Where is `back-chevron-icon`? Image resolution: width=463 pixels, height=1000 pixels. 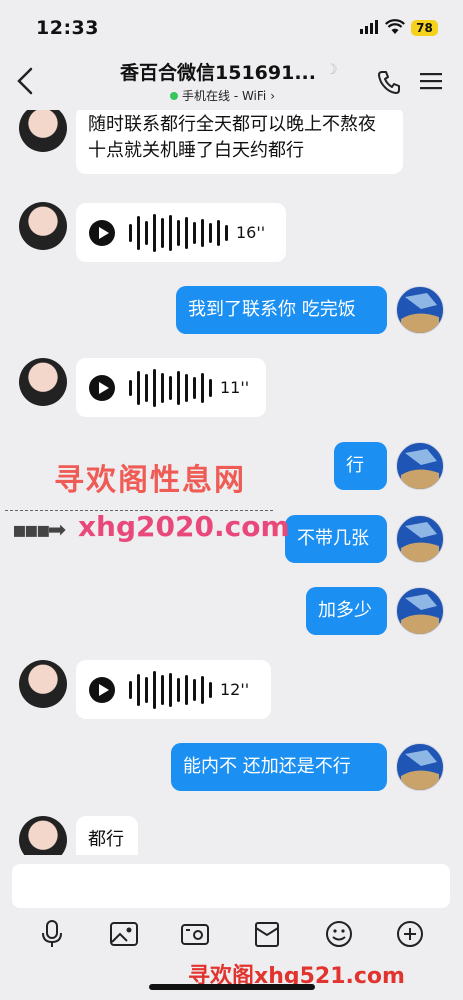
back-chevron-icon is located at coordinates (25, 81).